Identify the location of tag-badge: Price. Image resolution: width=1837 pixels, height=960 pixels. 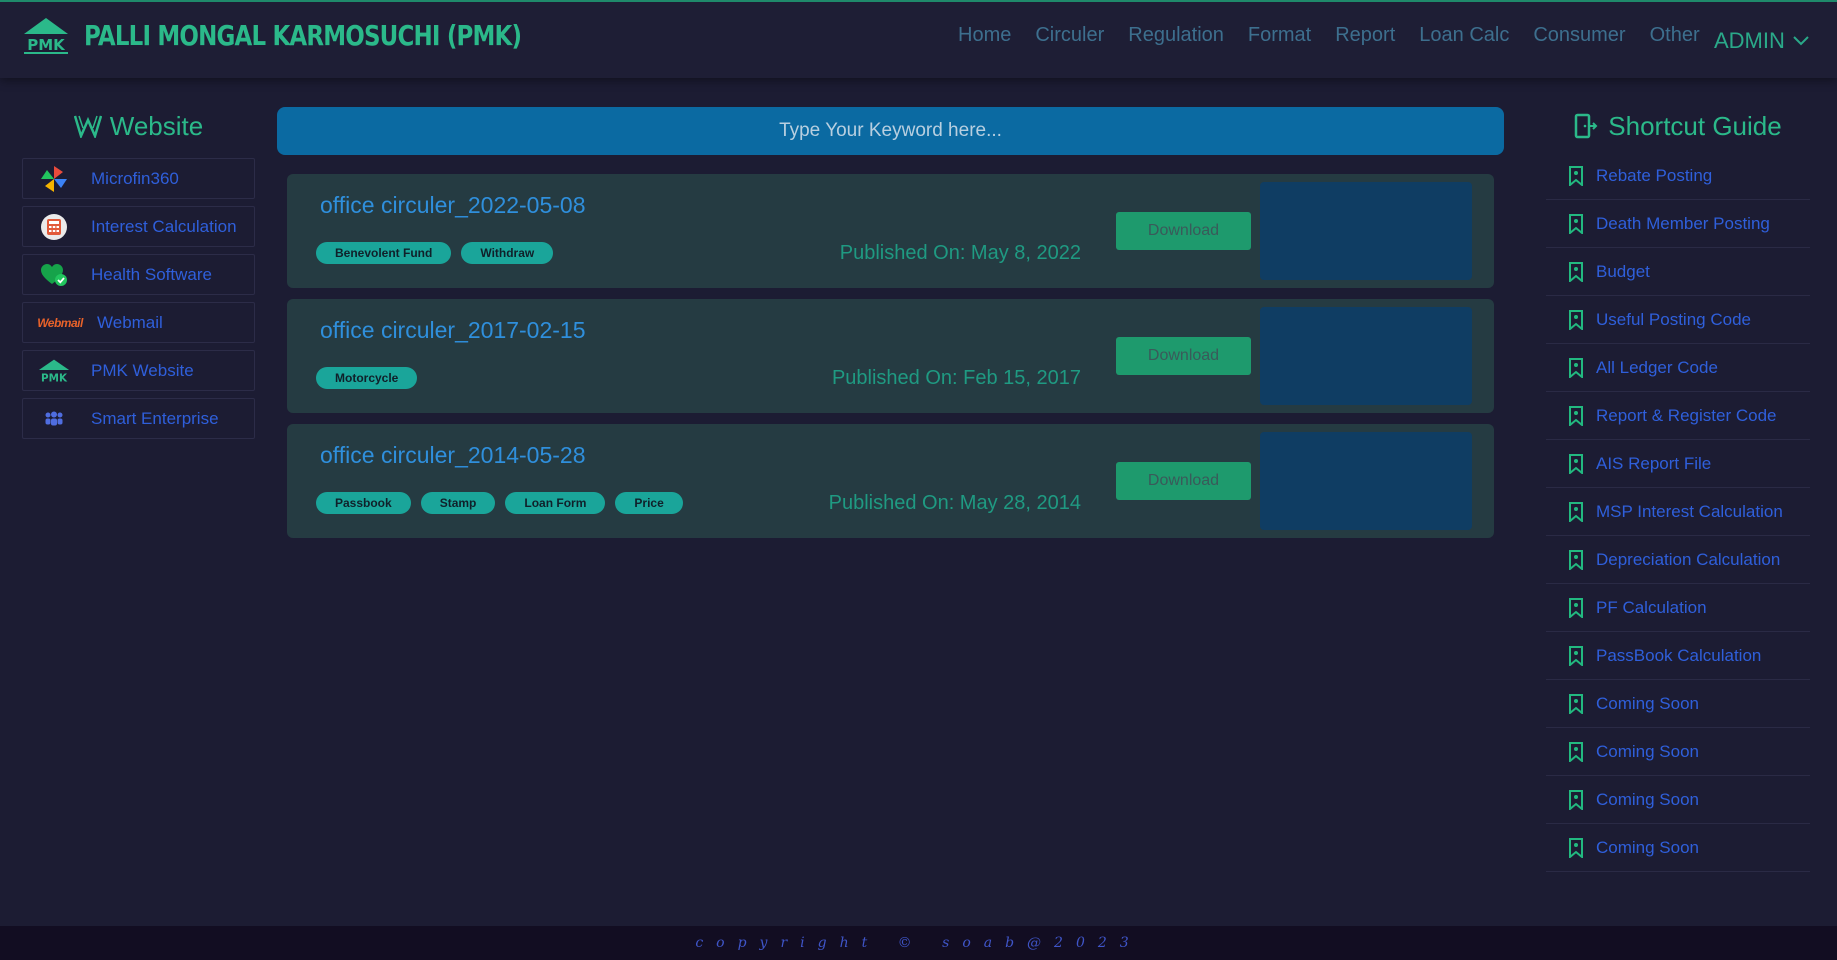
(649, 503).